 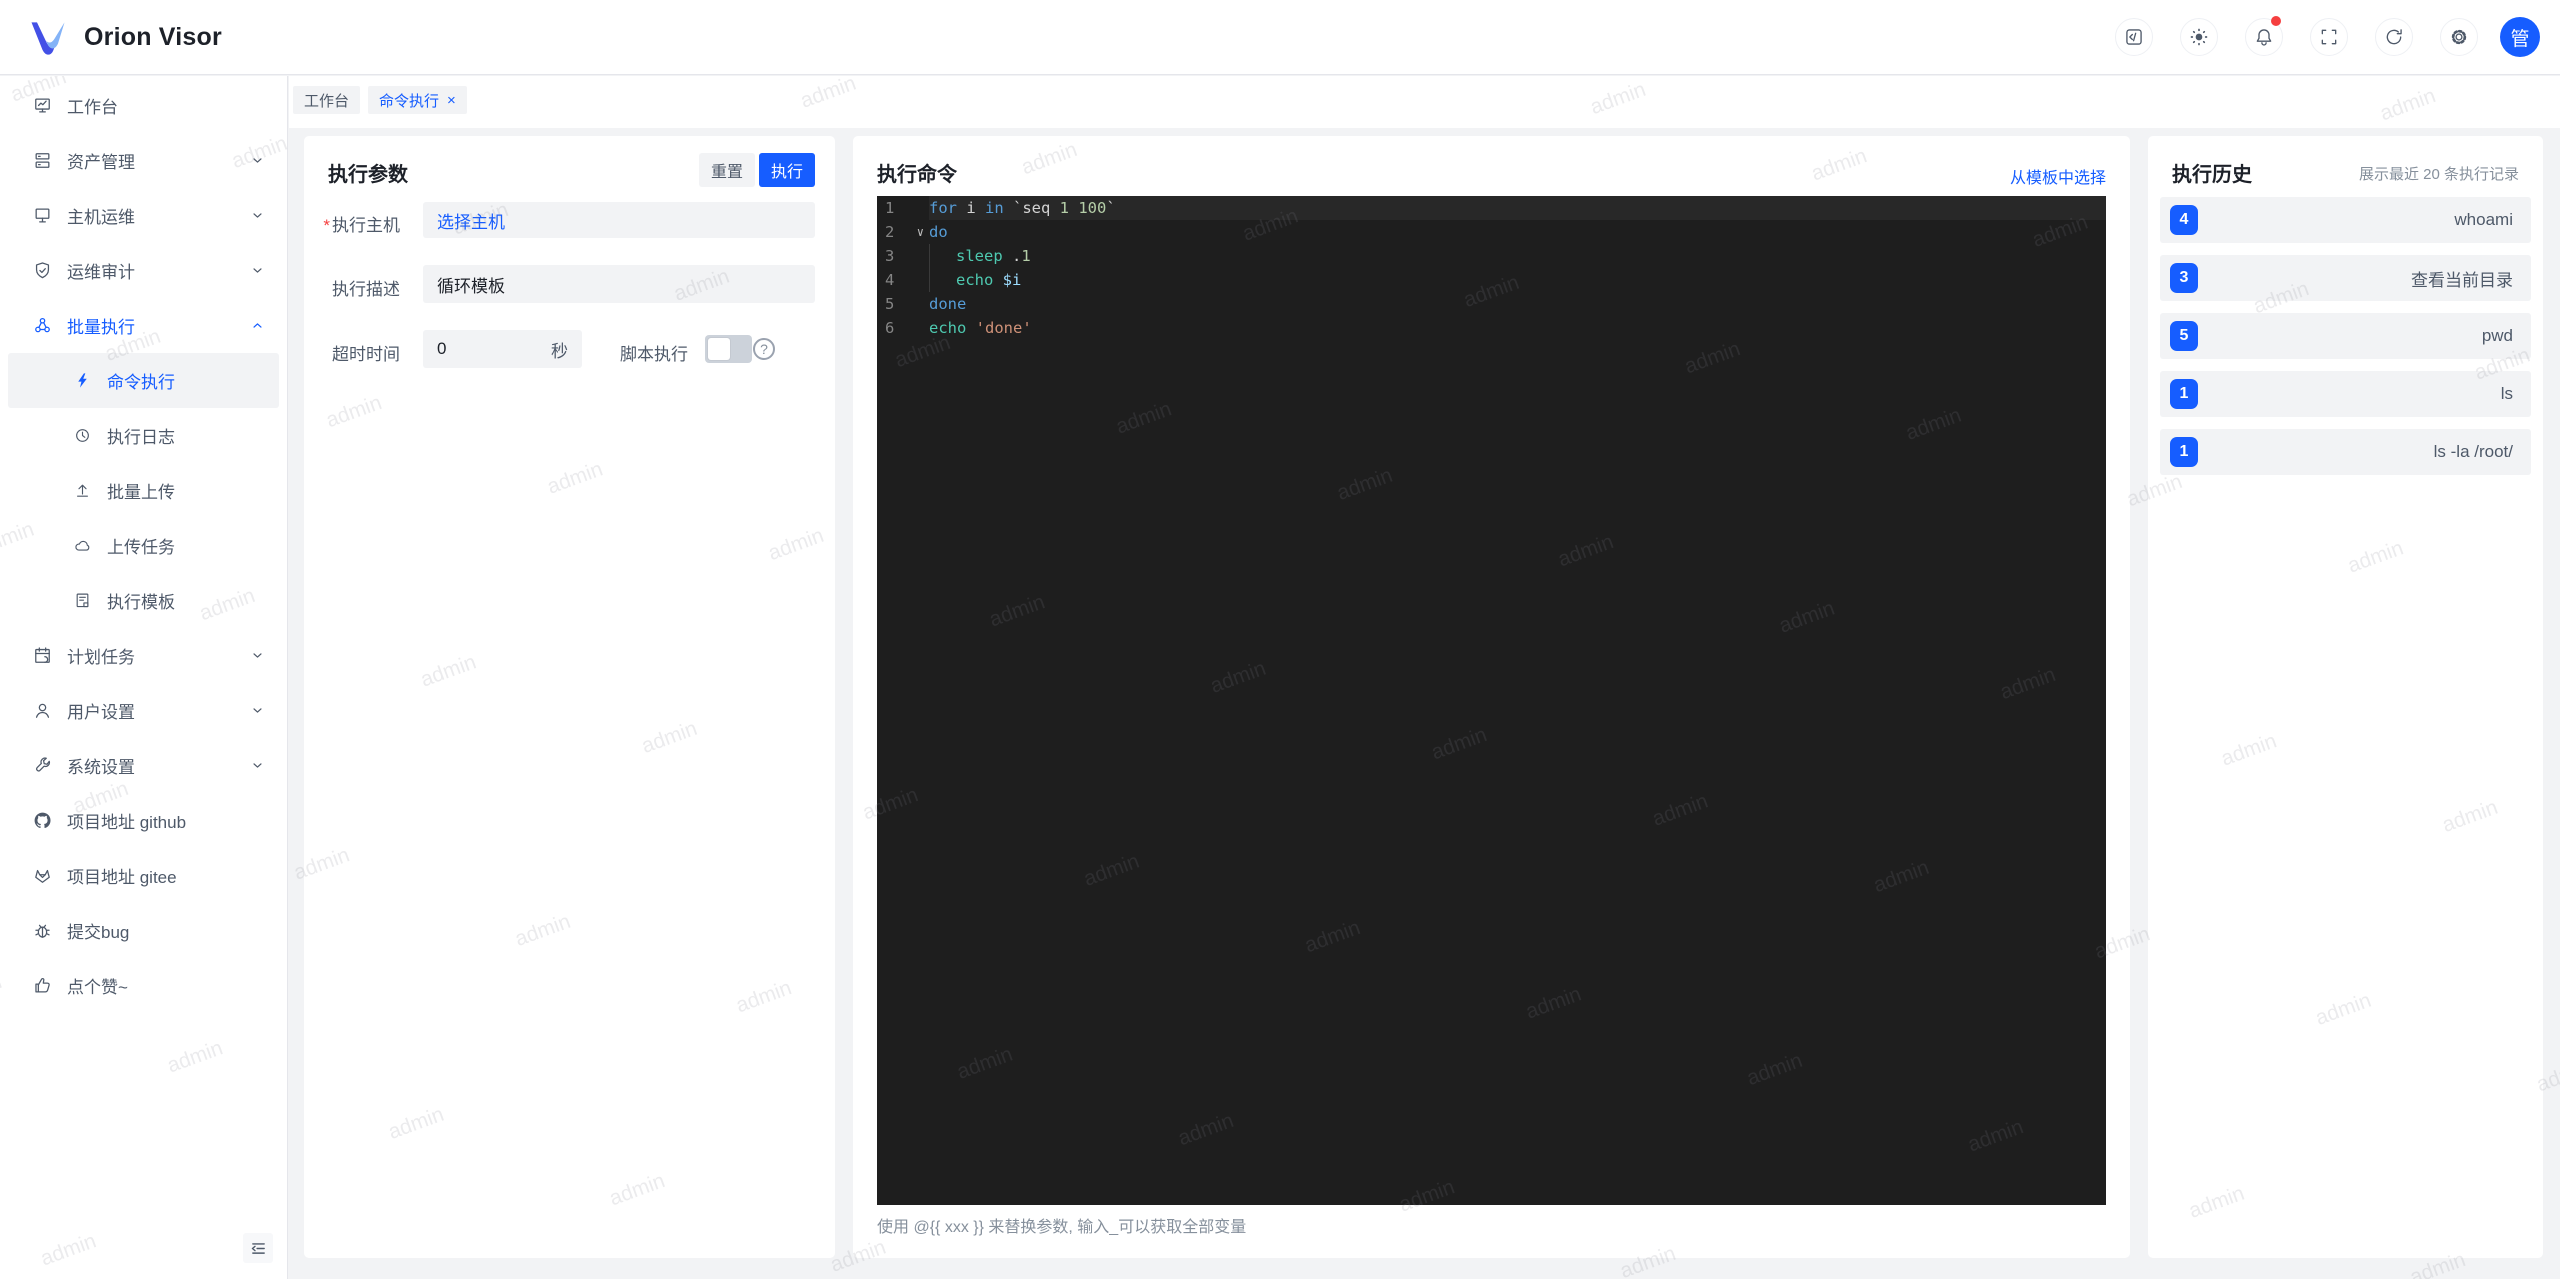 What do you see at coordinates (143, 545) in the screenshot?
I see `sidebar-item-upload-task: 上传任务` at bounding box center [143, 545].